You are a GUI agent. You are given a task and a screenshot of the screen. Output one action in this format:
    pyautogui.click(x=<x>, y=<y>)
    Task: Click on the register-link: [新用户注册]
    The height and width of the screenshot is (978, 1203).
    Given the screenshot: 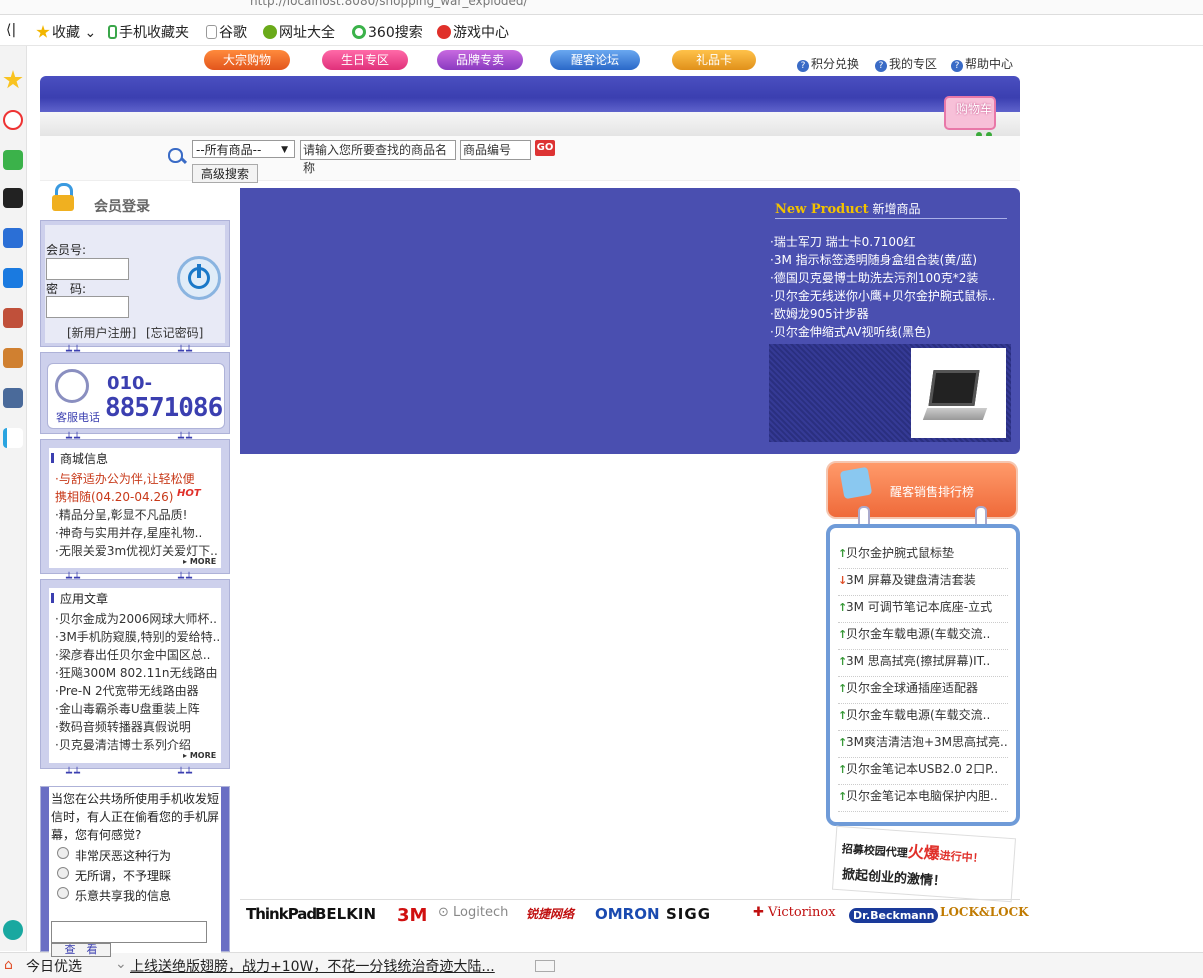 What is the action you would take?
    pyautogui.click(x=101, y=332)
    